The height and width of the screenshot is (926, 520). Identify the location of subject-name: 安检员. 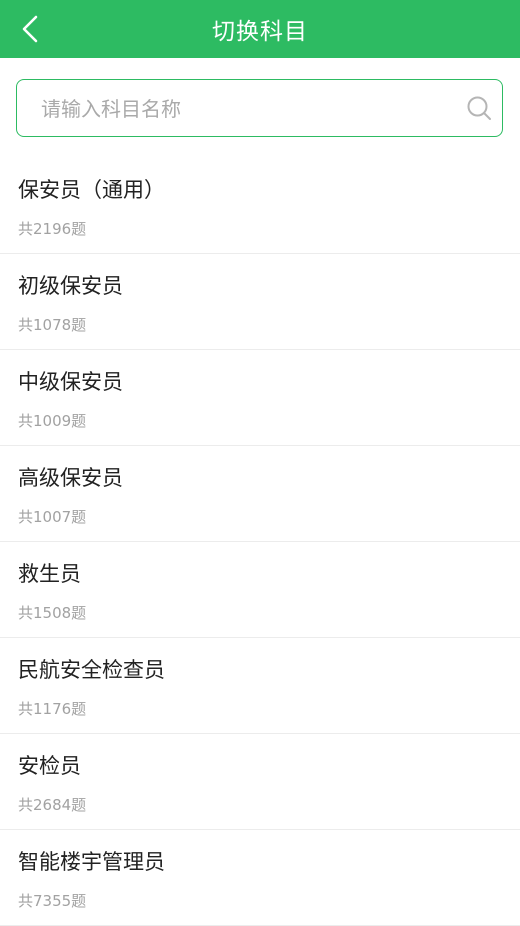
(49, 766).